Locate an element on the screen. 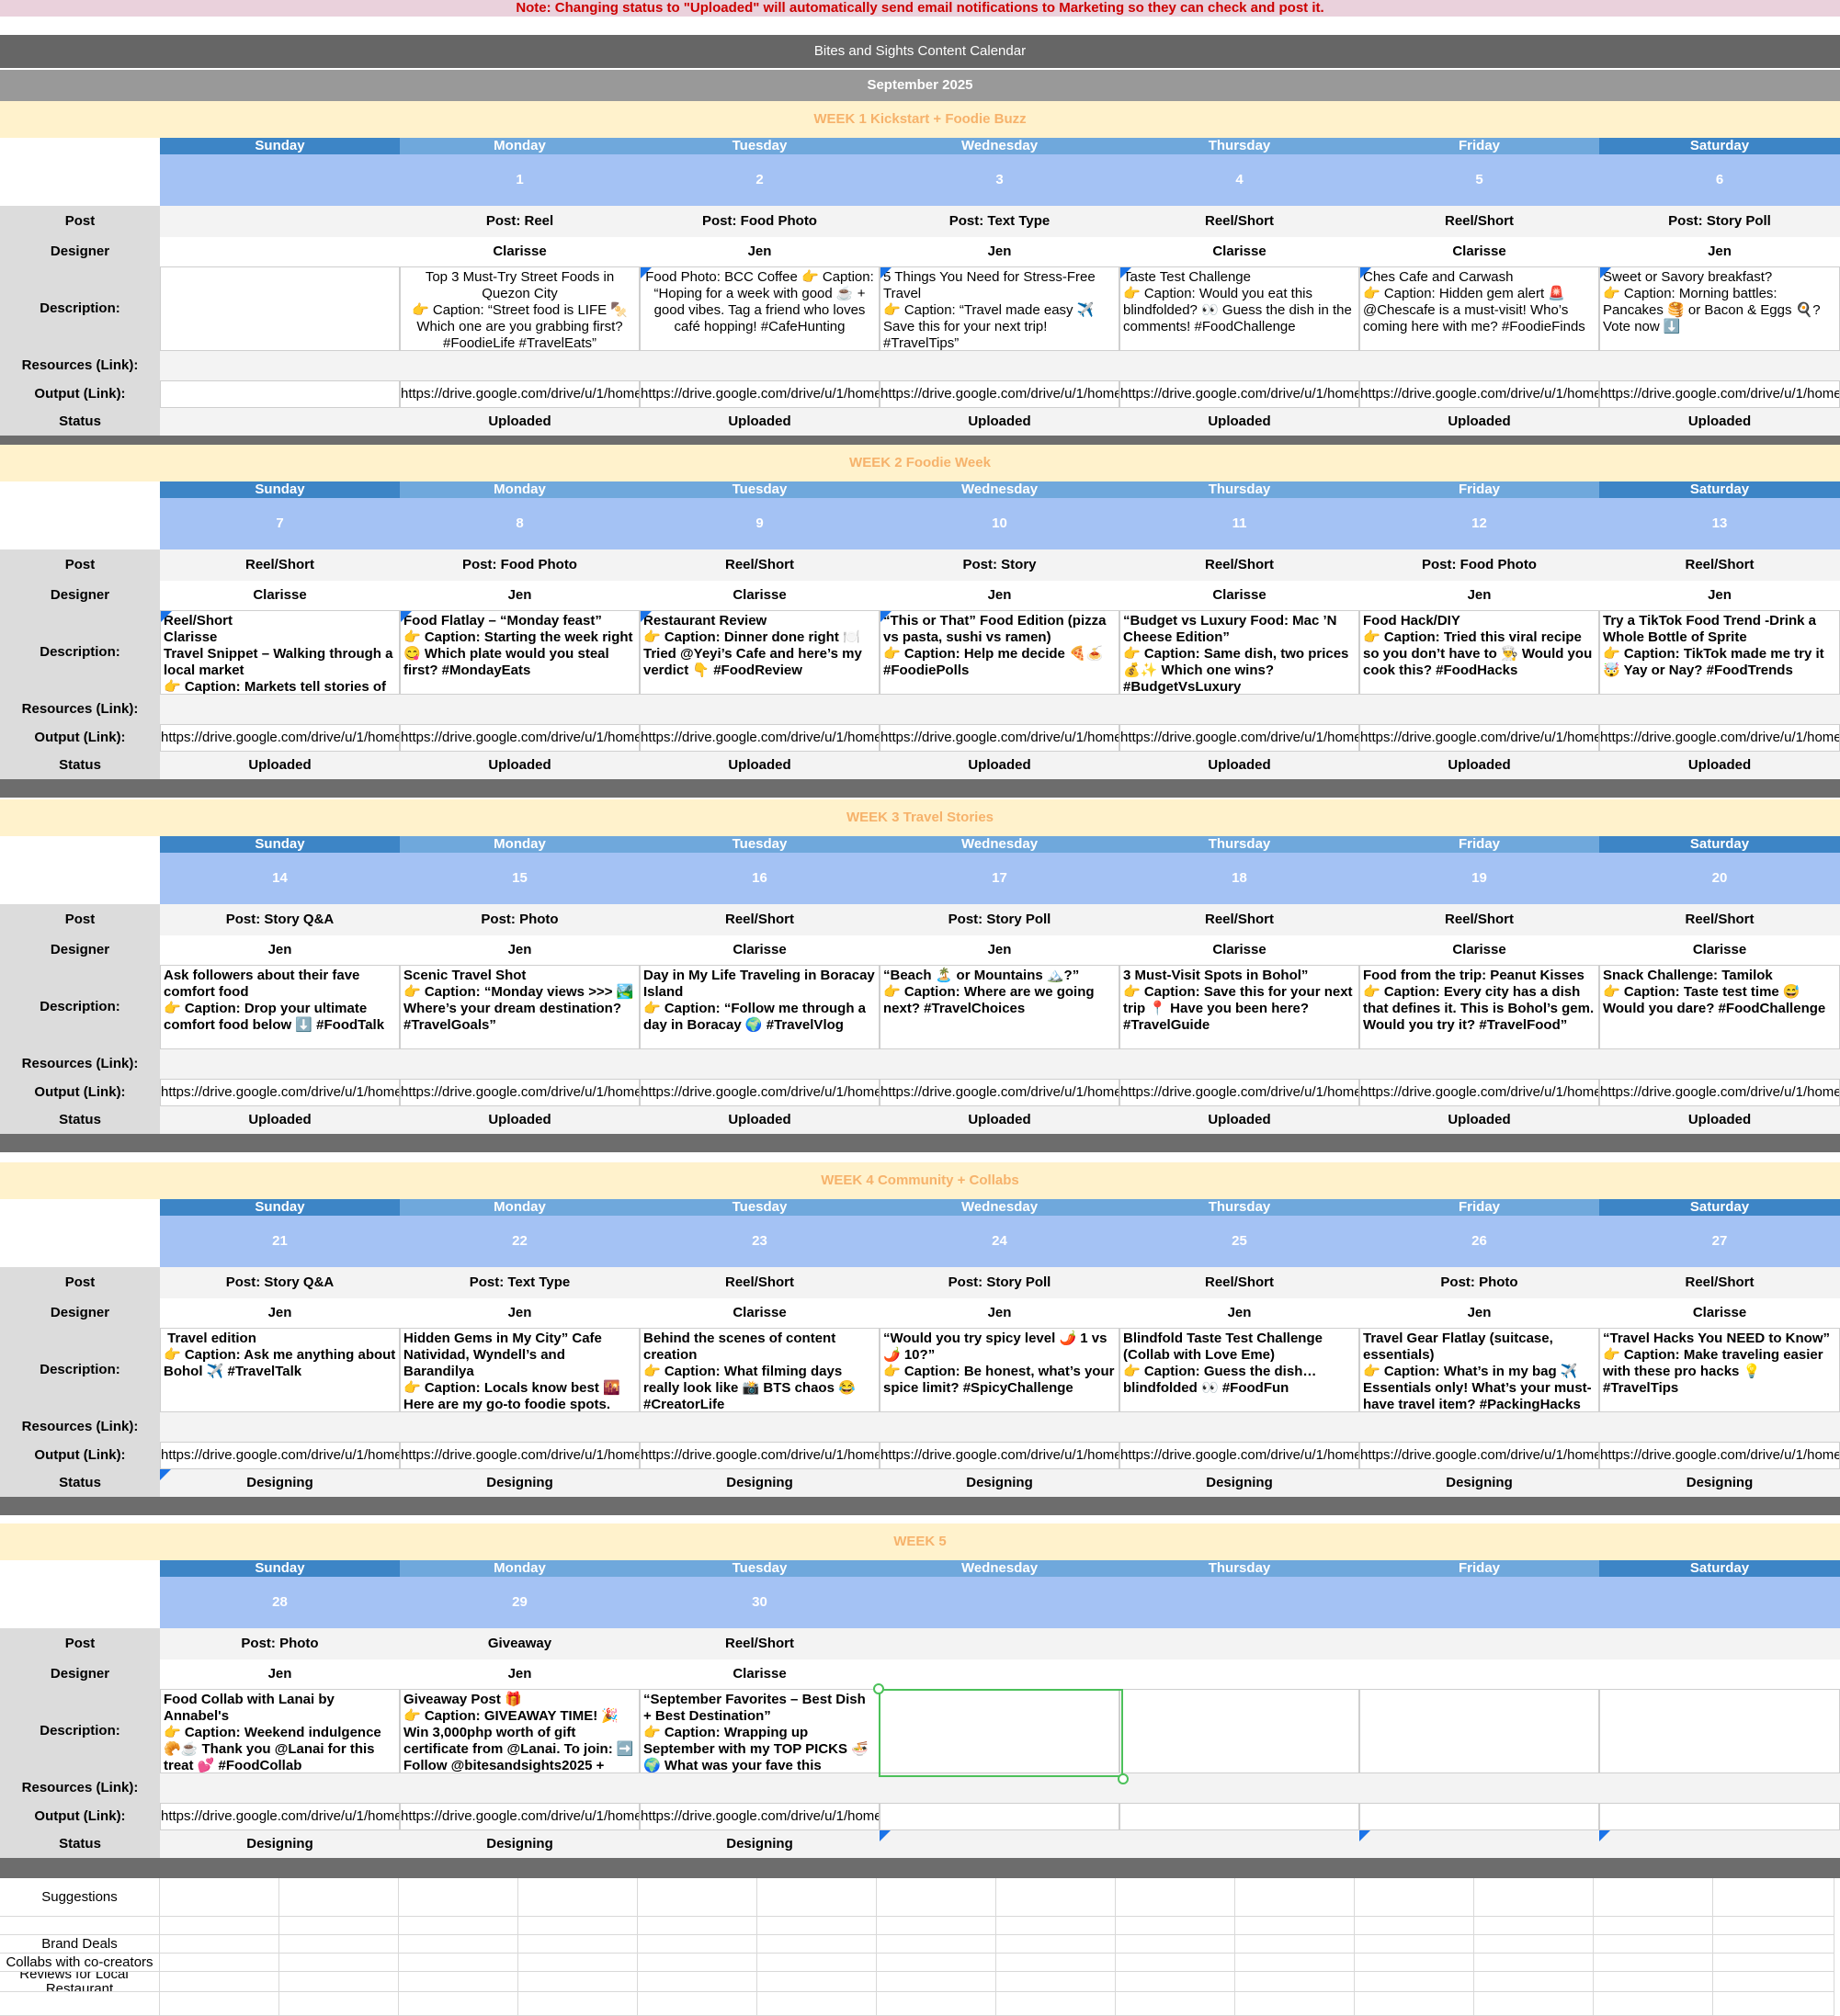  post-type-cell: Post: Text Type is located at coordinates (999, 221).